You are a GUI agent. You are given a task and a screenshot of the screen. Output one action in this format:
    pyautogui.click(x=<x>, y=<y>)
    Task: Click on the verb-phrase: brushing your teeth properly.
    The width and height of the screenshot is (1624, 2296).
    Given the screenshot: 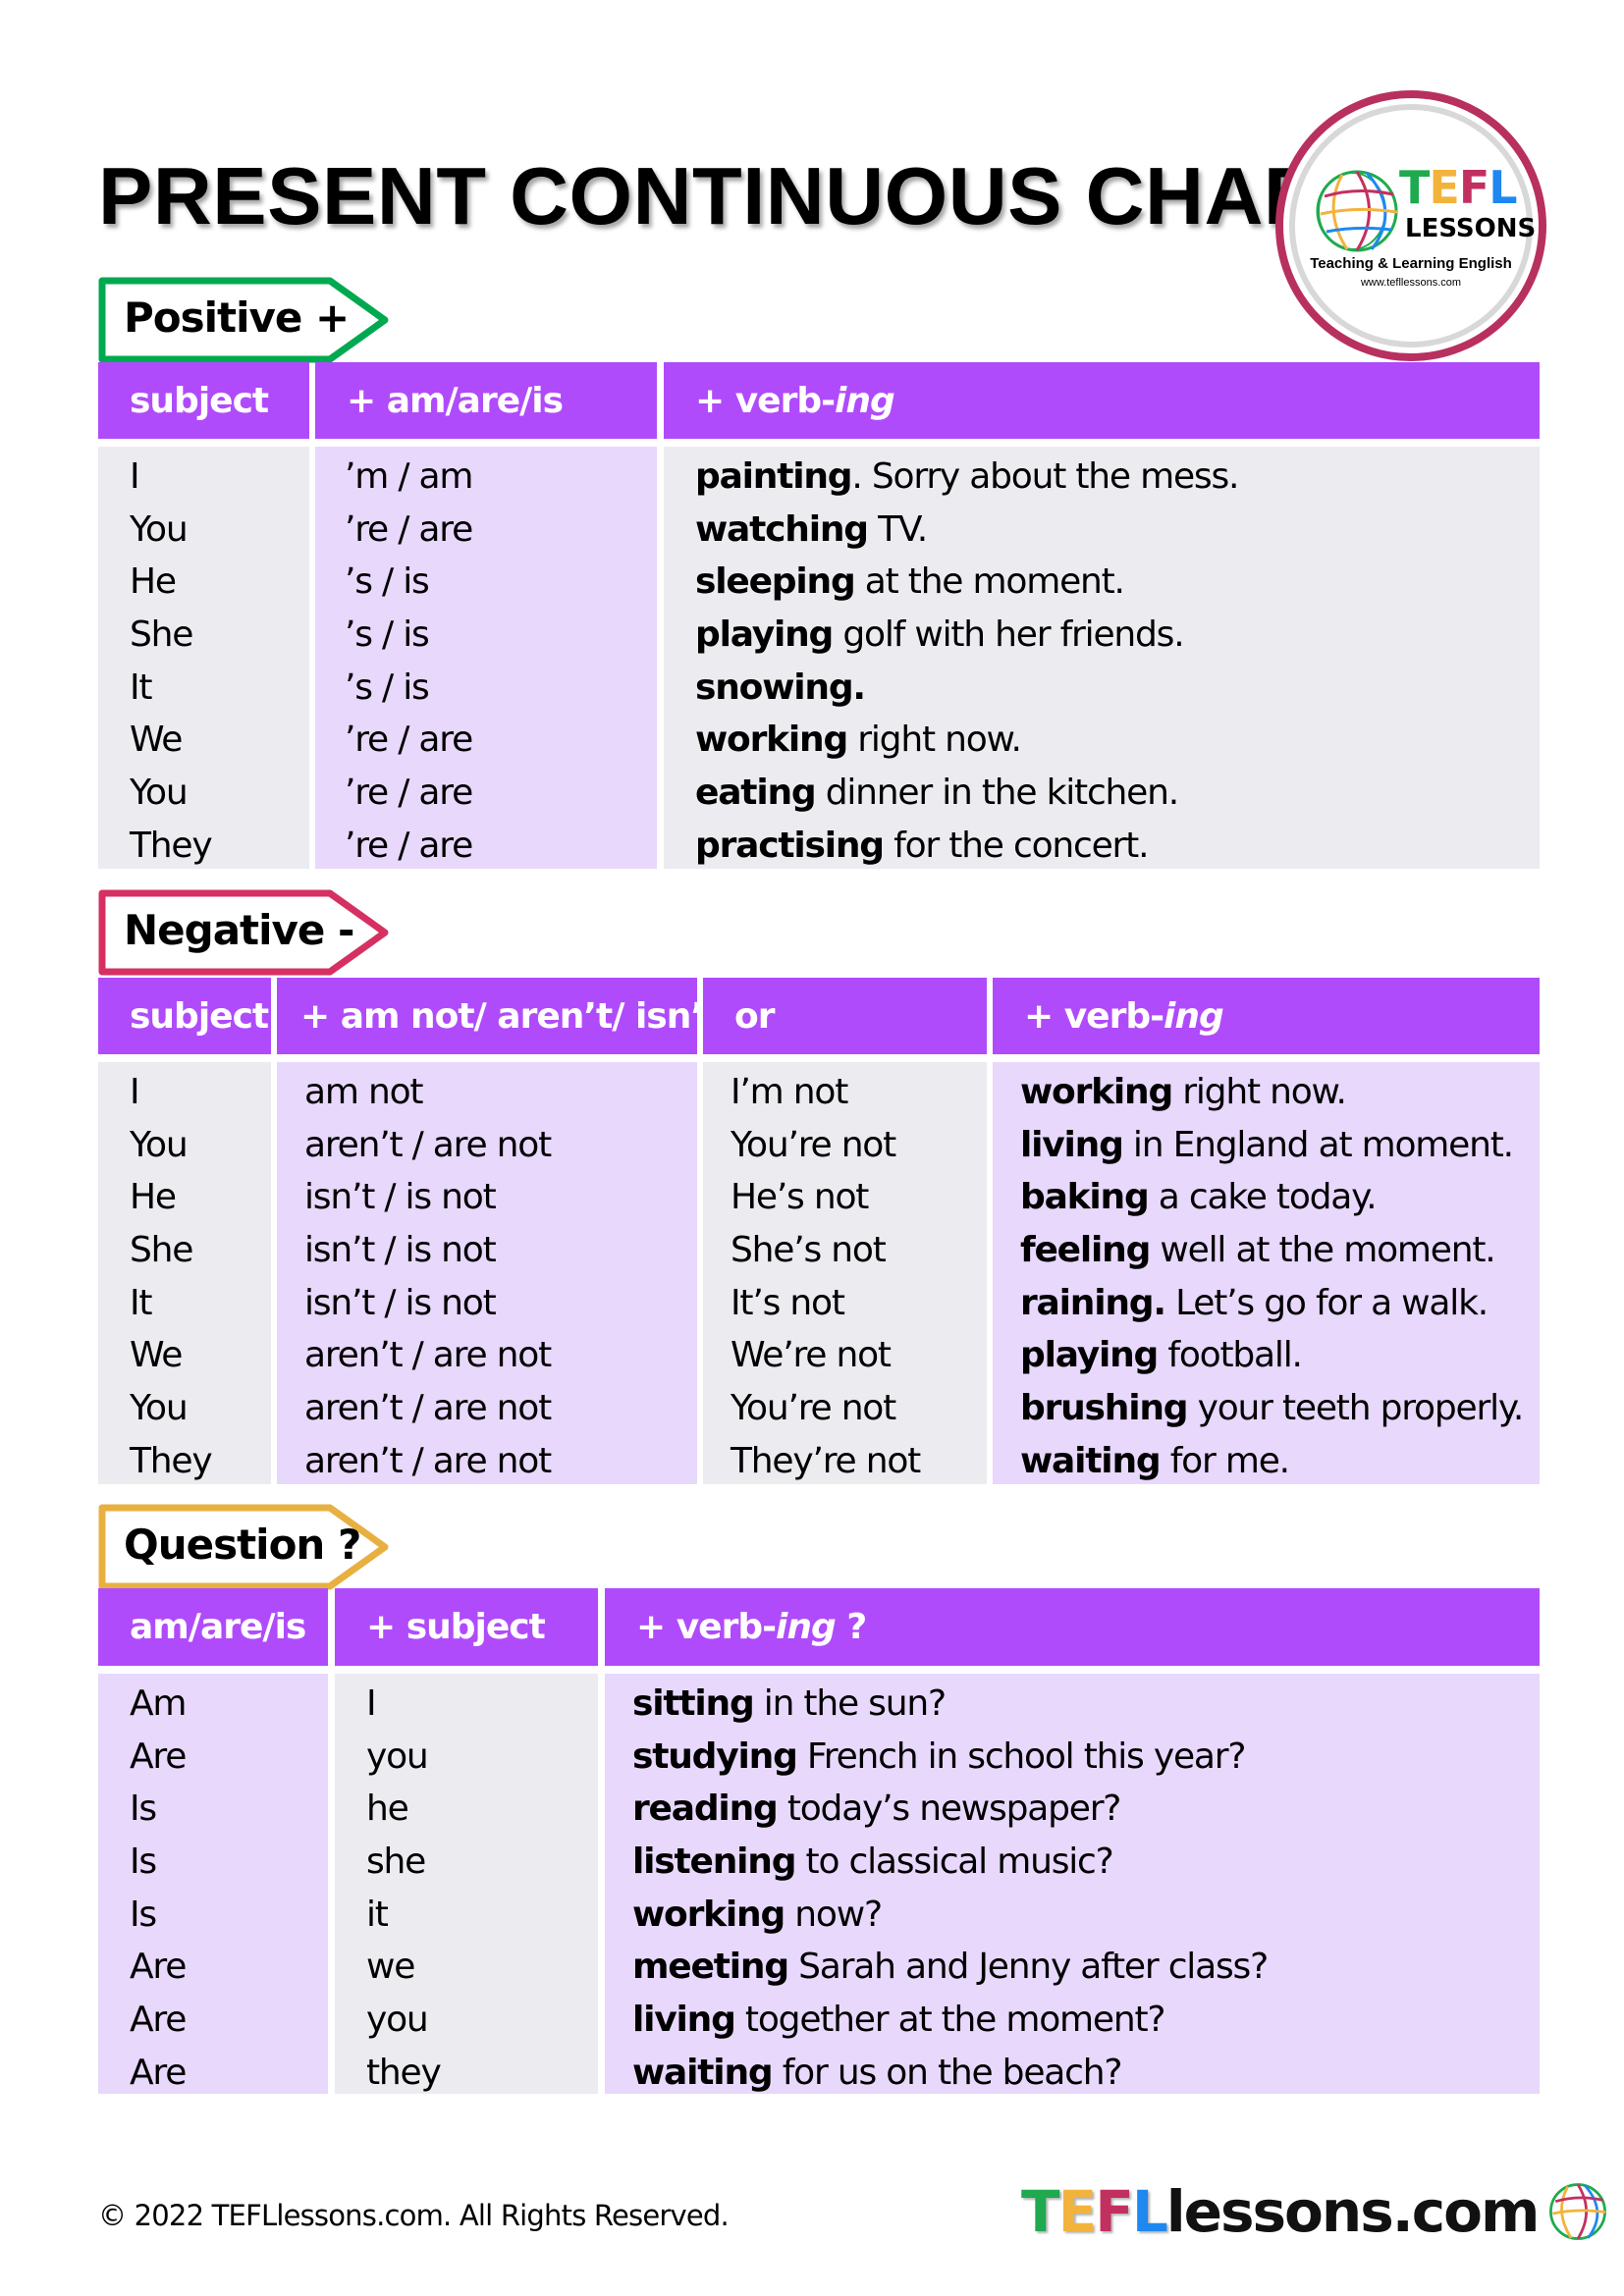 What is the action you would take?
    pyautogui.click(x=1266, y=1408)
    